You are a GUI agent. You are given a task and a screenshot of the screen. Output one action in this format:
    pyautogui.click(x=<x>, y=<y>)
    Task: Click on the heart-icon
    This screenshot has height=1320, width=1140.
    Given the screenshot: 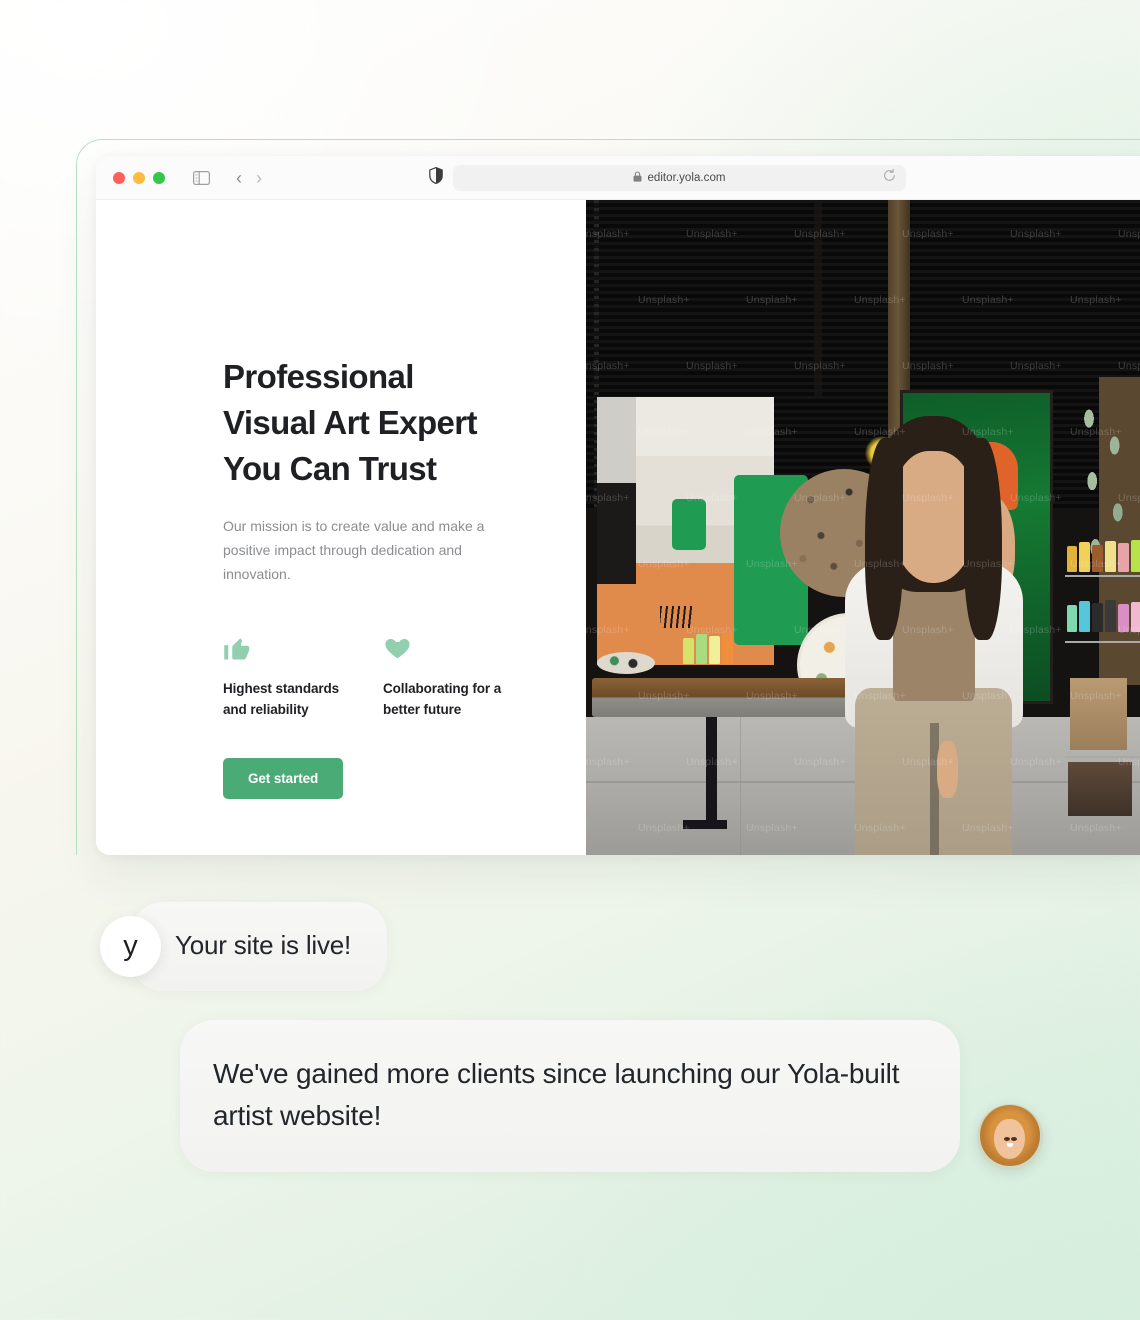 What is the action you would take?
    pyautogui.click(x=453, y=645)
    